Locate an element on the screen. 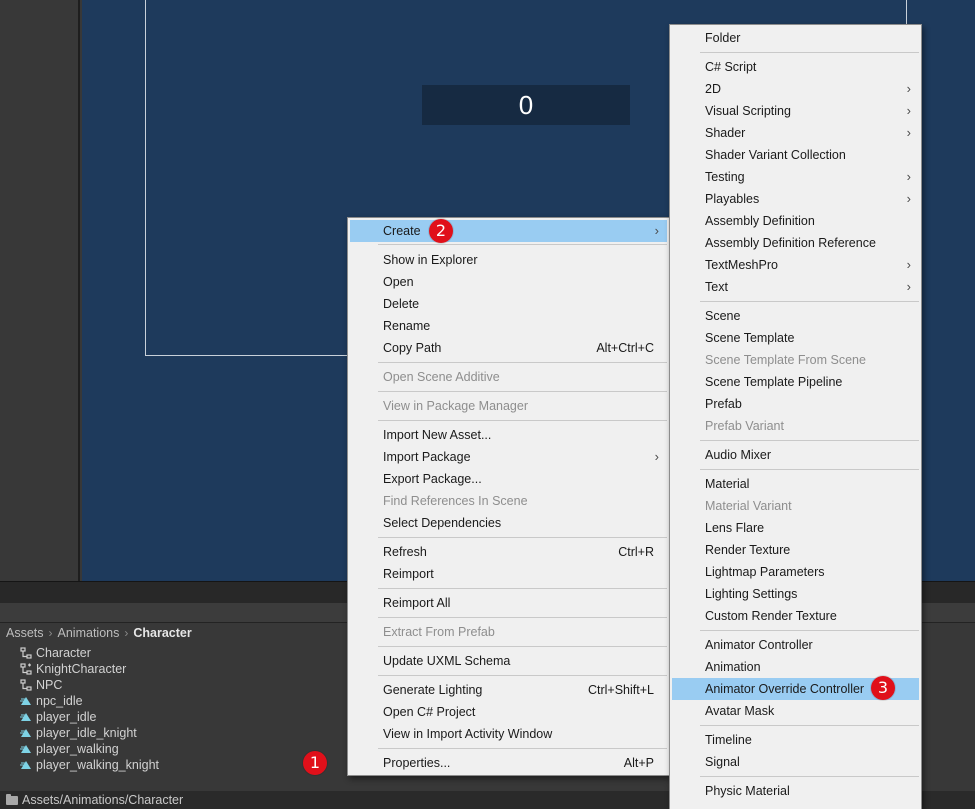 The width and height of the screenshot is (975, 809). menu-item-open: Open is located at coordinates (508, 282).